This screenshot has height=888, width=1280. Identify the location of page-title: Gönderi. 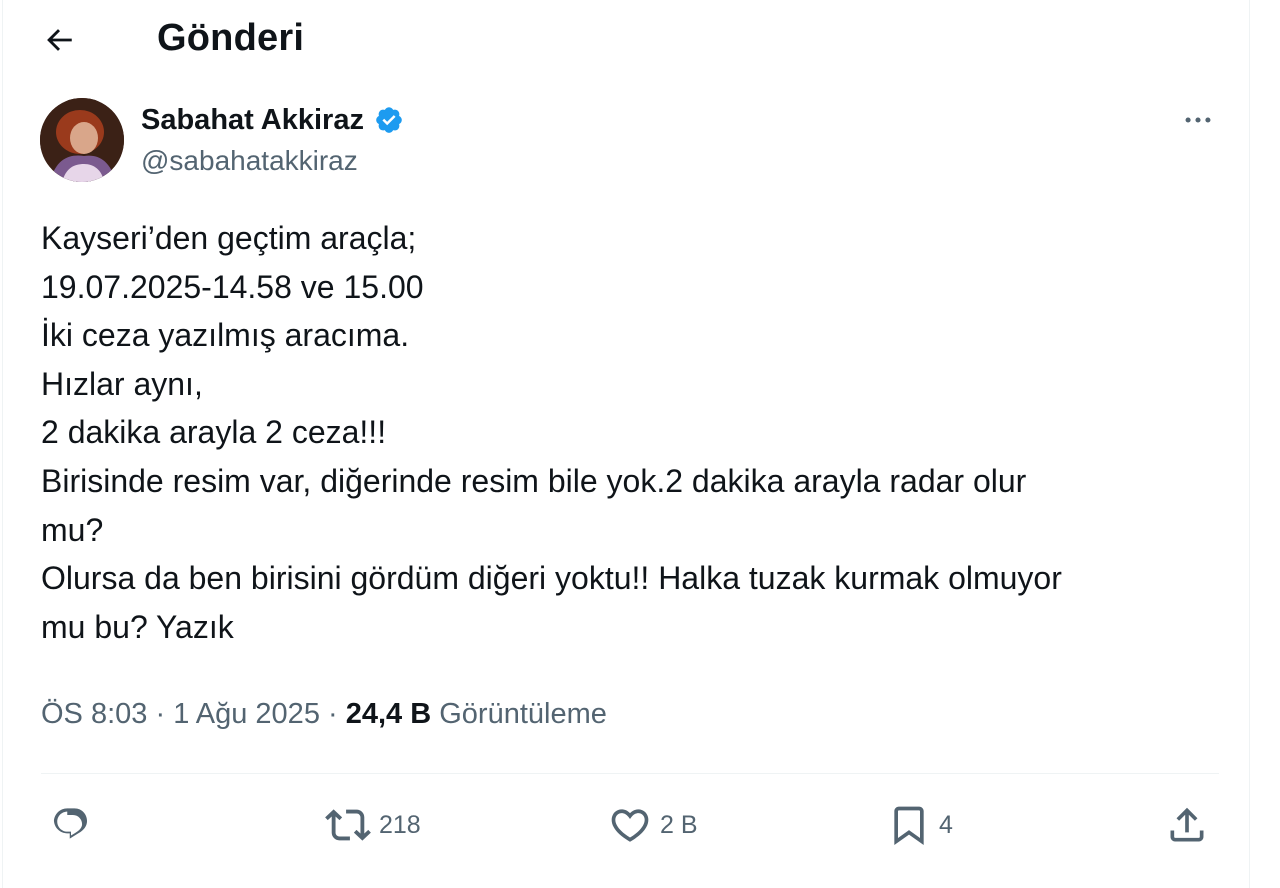
(231, 38).